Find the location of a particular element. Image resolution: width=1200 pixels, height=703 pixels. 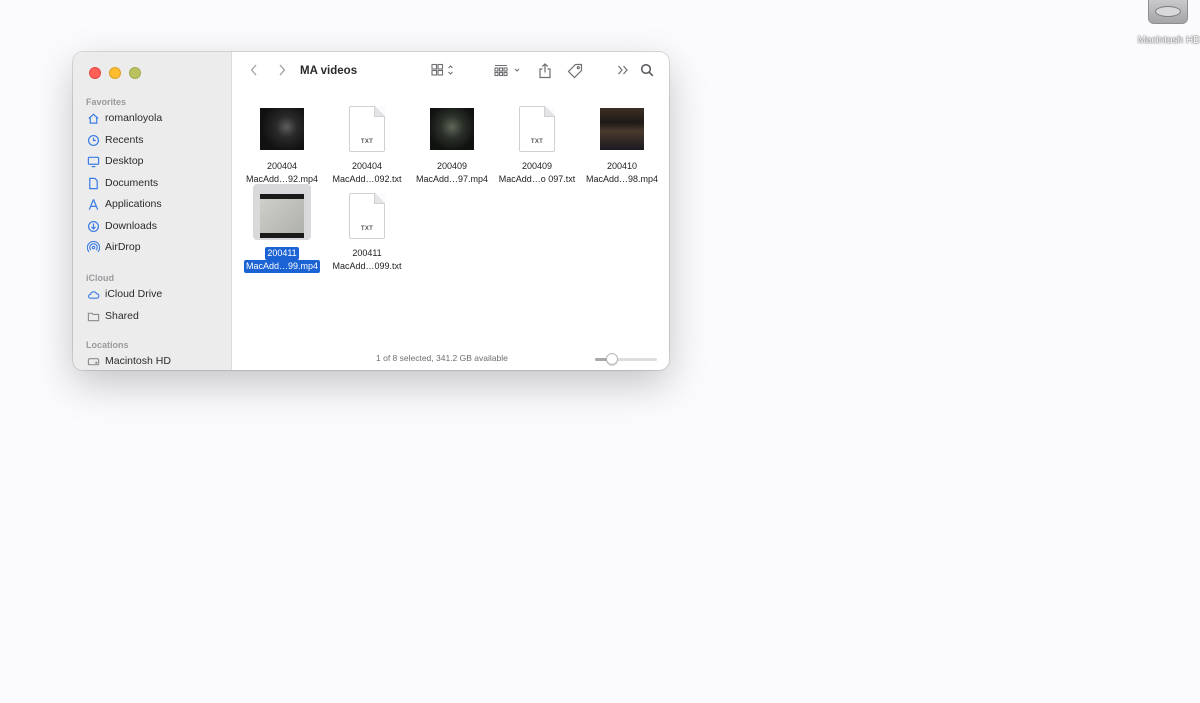

sidebar-item-label: Documents is located at coordinates (132, 183).